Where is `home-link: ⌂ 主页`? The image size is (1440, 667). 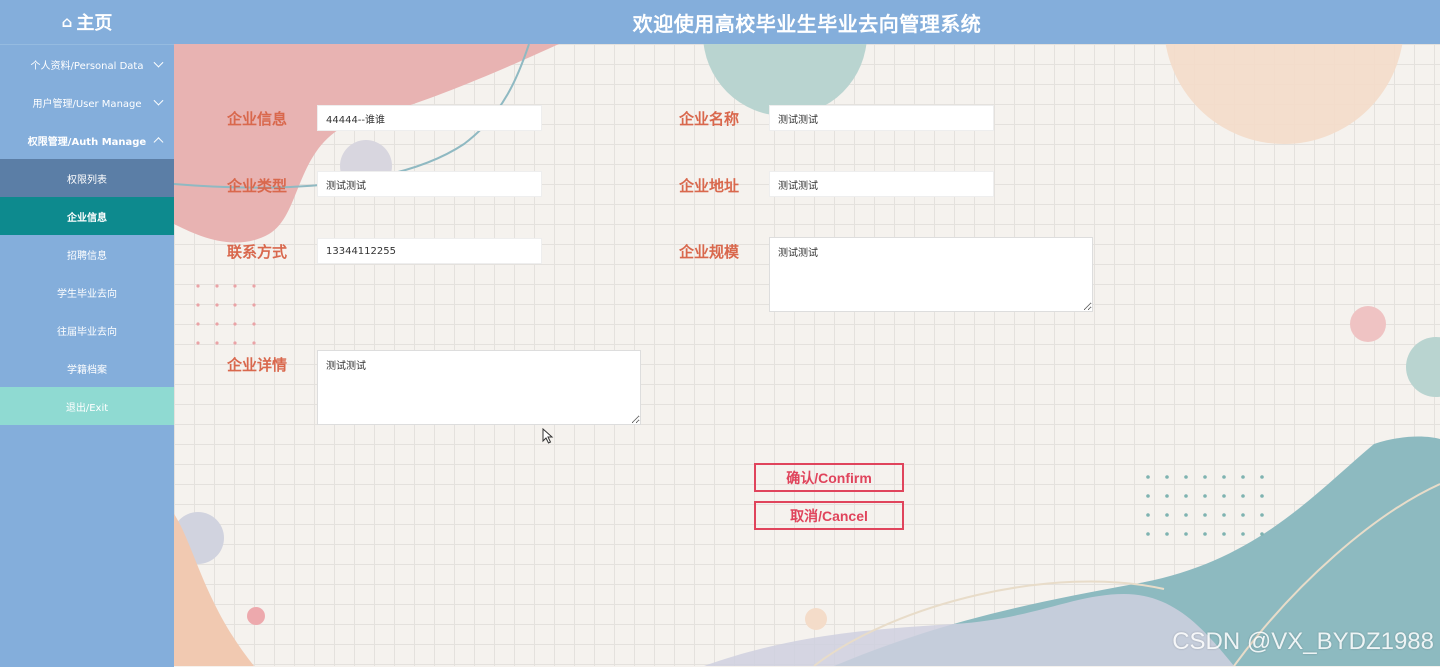 home-link: ⌂ 主页 is located at coordinates (87, 22).